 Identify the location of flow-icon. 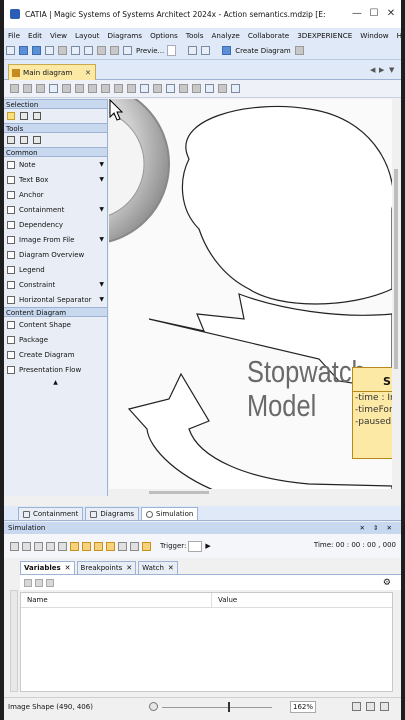
(134, 546).